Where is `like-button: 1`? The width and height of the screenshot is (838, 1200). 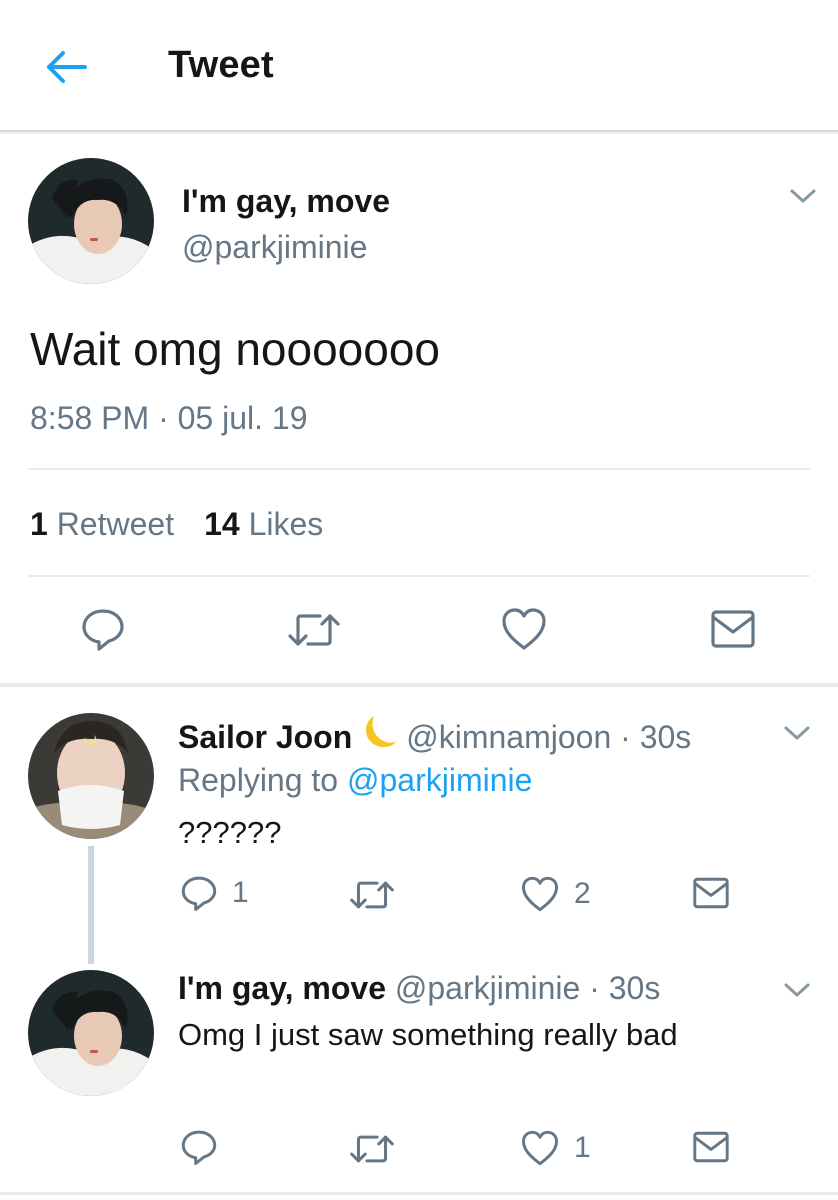 like-button: 1 is located at coordinates (555, 1148).